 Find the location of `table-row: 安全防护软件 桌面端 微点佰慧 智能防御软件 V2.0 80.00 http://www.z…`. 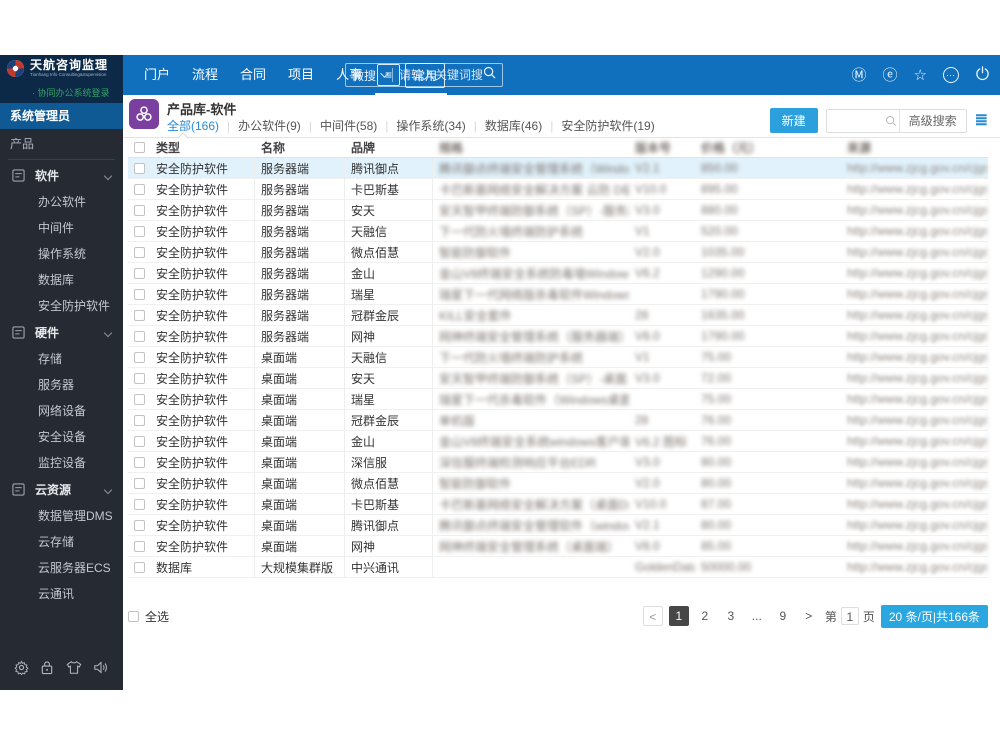

table-row: 安全防护软件 桌面端 微点佰慧 智能防御软件 V2.0 80.00 http://www.z… is located at coordinates (558, 483).